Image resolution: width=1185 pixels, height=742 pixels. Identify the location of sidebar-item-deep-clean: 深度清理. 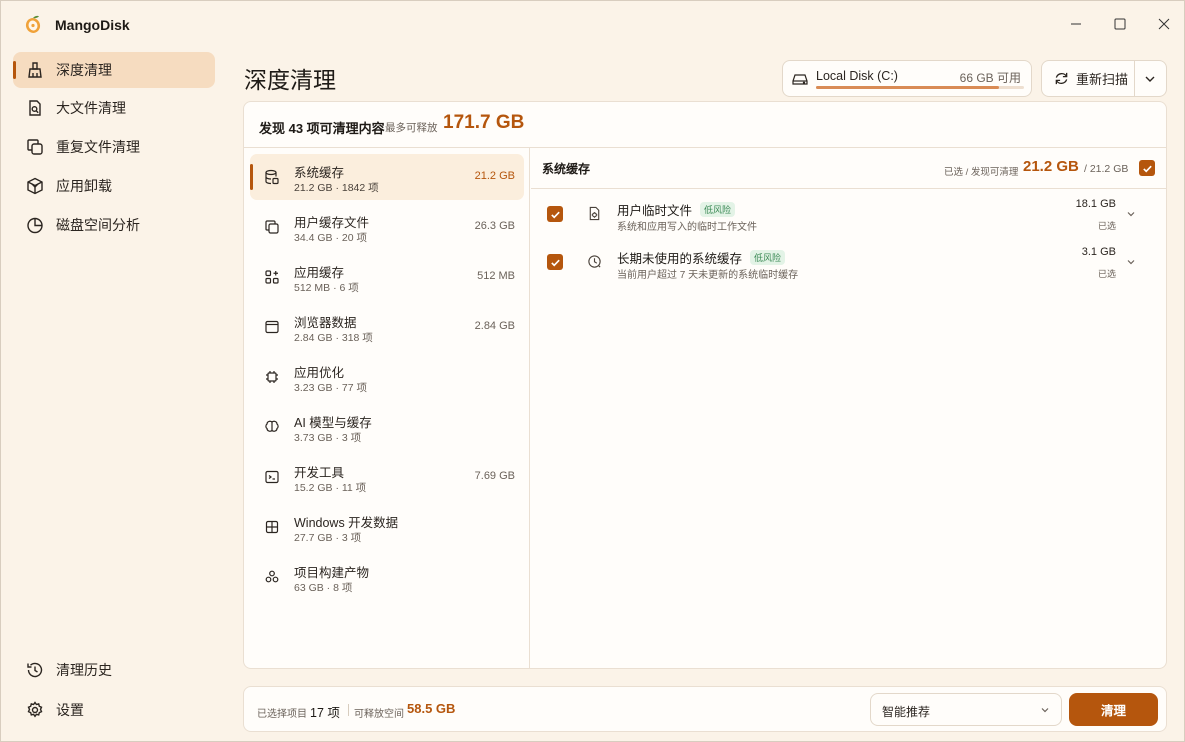
(114, 70).